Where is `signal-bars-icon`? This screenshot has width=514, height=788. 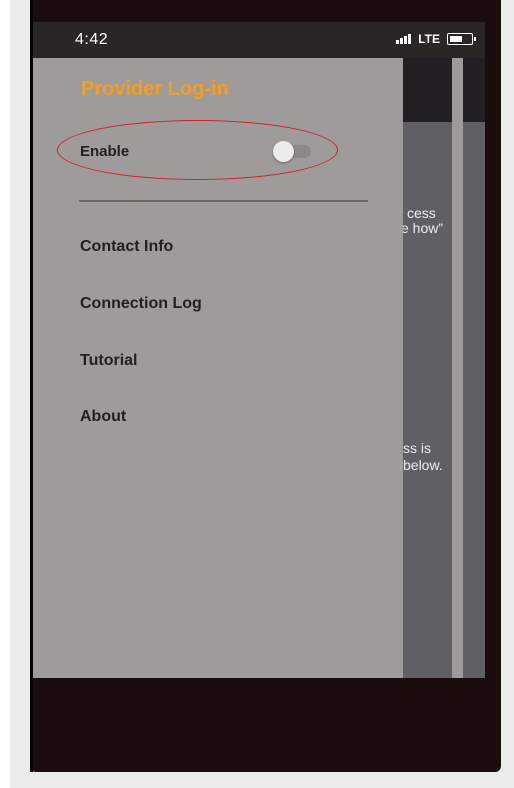 signal-bars-icon is located at coordinates (404, 39).